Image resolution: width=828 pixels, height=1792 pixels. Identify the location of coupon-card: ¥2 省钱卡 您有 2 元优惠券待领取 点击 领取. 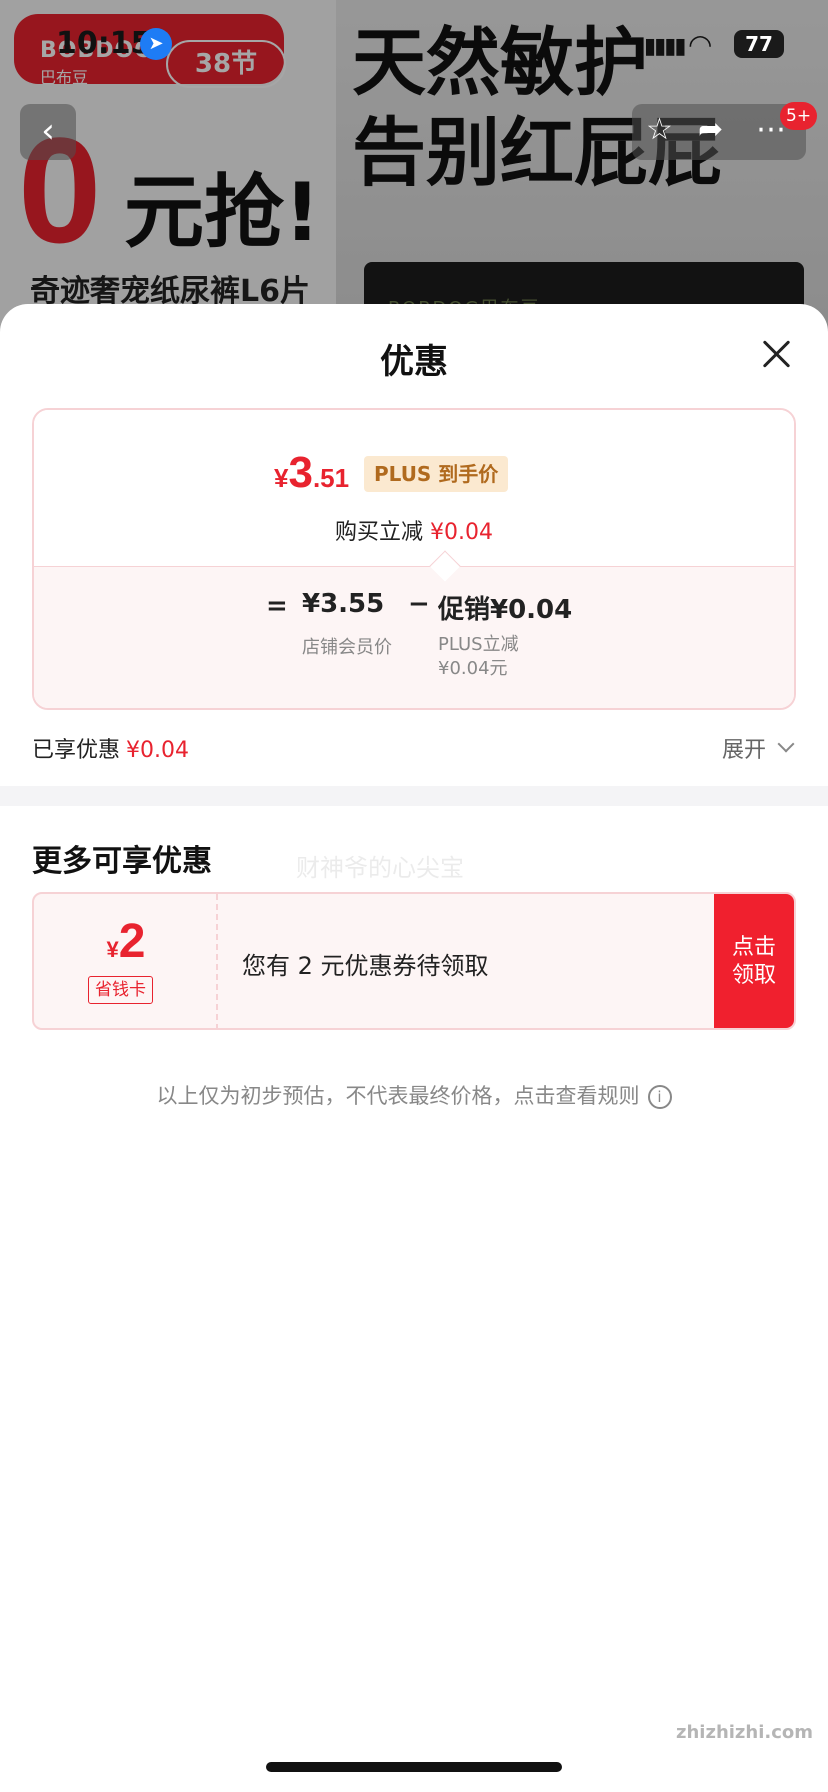
(414, 961).